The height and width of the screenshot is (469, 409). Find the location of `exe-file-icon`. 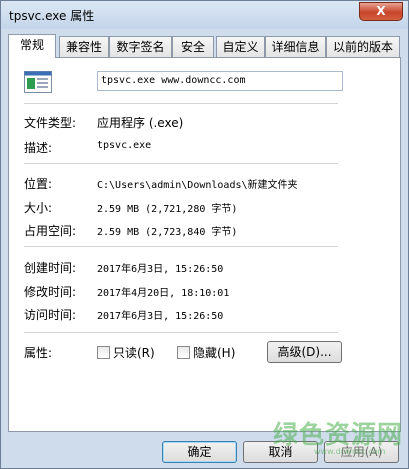

exe-file-icon is located at coordinates (38, 82).